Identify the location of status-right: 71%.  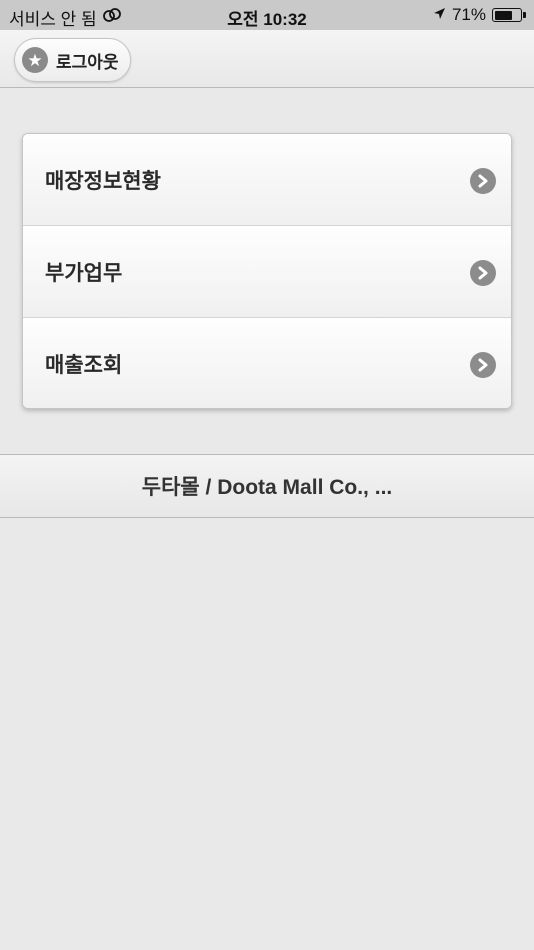
(479, 15).